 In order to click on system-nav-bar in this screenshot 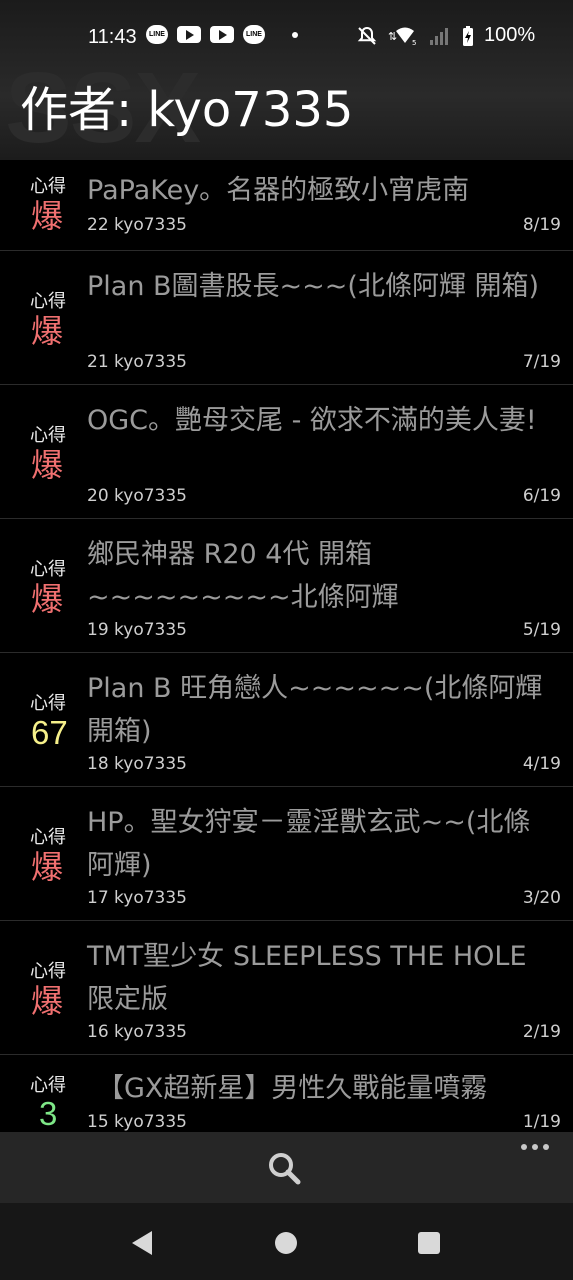, I will do `click(286, 1241)`.